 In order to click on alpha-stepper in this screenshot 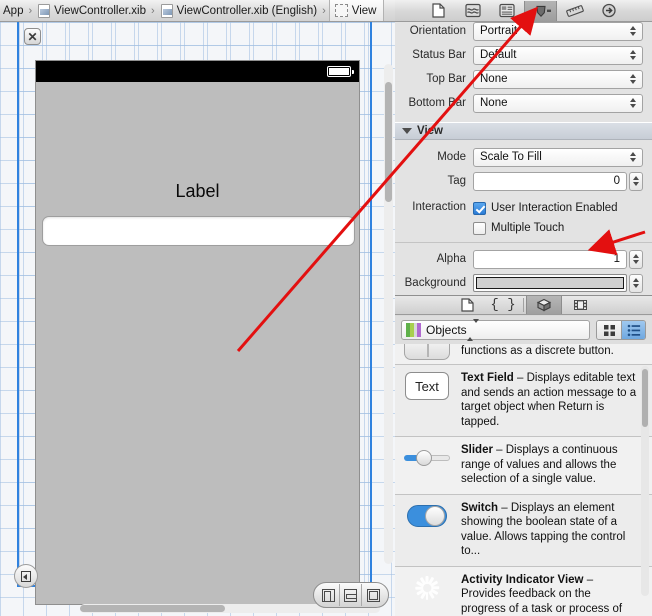, I will do `click(636, 259)`.